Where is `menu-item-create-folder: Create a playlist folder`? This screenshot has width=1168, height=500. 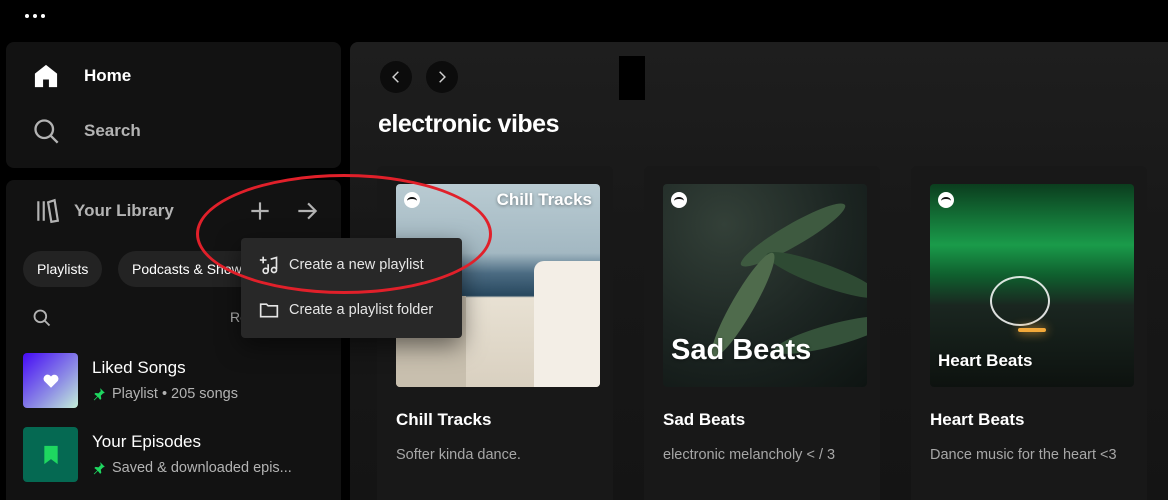 menu-item-create-folder: Create a playlist folder is located at coordinates (351, 309).